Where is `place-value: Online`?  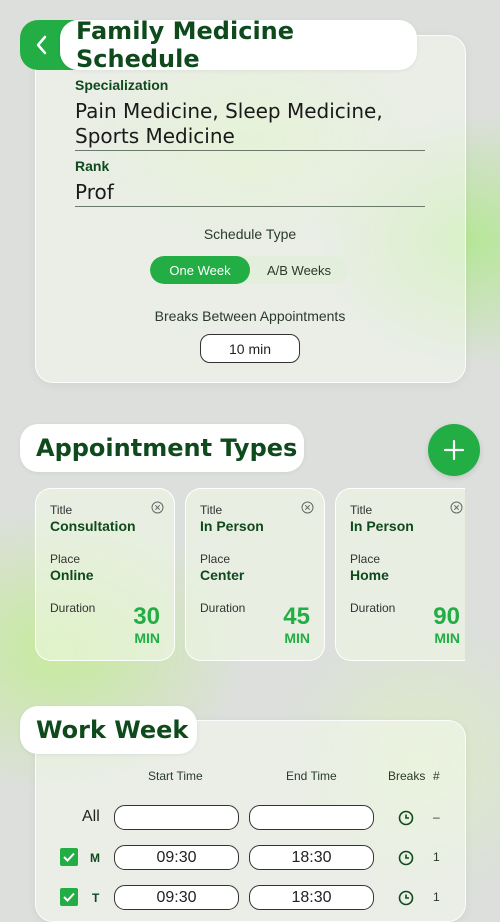 place-value: Online is located at coordinates (72, 575).